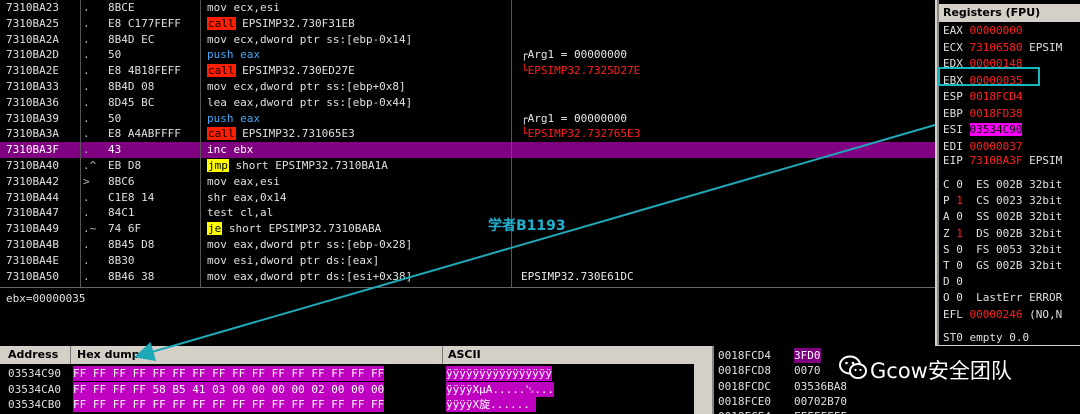 Image resolution: width=1080 pixels, height=414 pixels. What do you see at coordinates (1002, 314) in the screenshot?
I see `register-efl: EFL 00000246 (NO,N` at bounding box center [1002, 314].